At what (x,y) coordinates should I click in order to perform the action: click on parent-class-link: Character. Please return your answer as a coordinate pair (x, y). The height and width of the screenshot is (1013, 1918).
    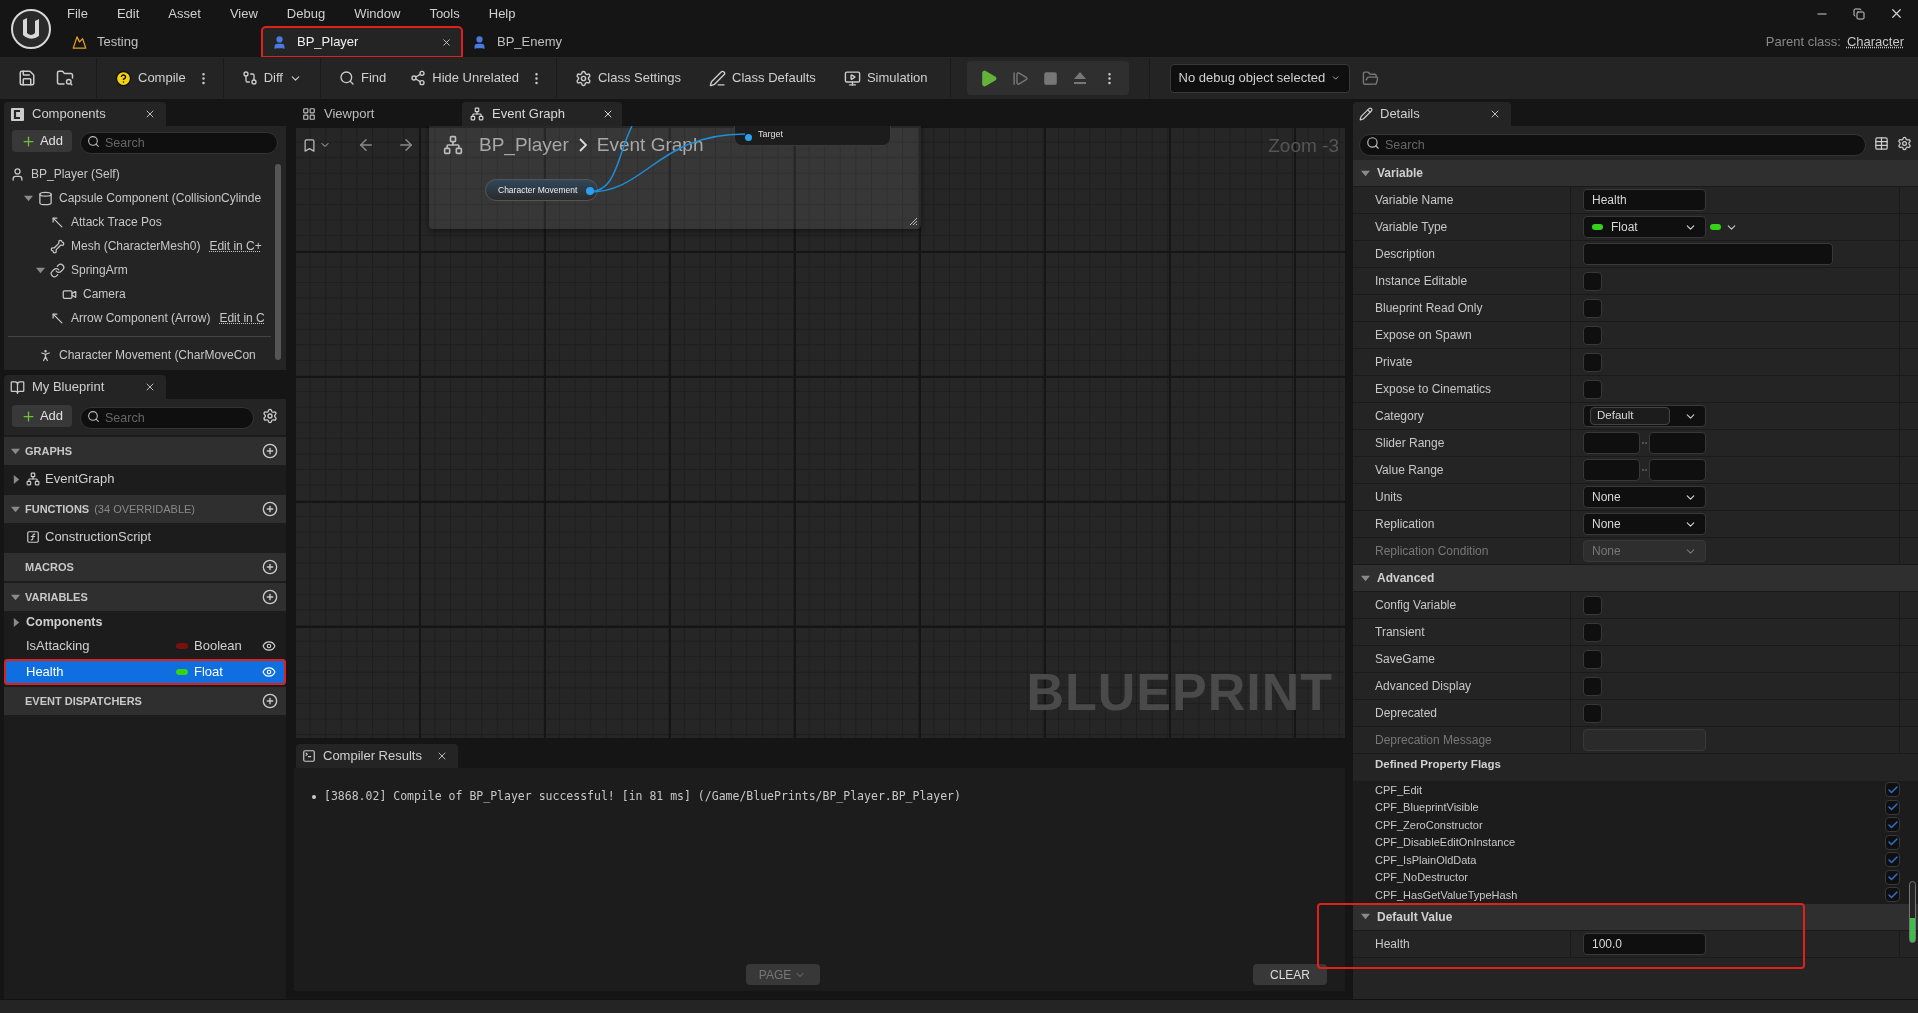
    Looking at the image, I should click on (1875, 42).